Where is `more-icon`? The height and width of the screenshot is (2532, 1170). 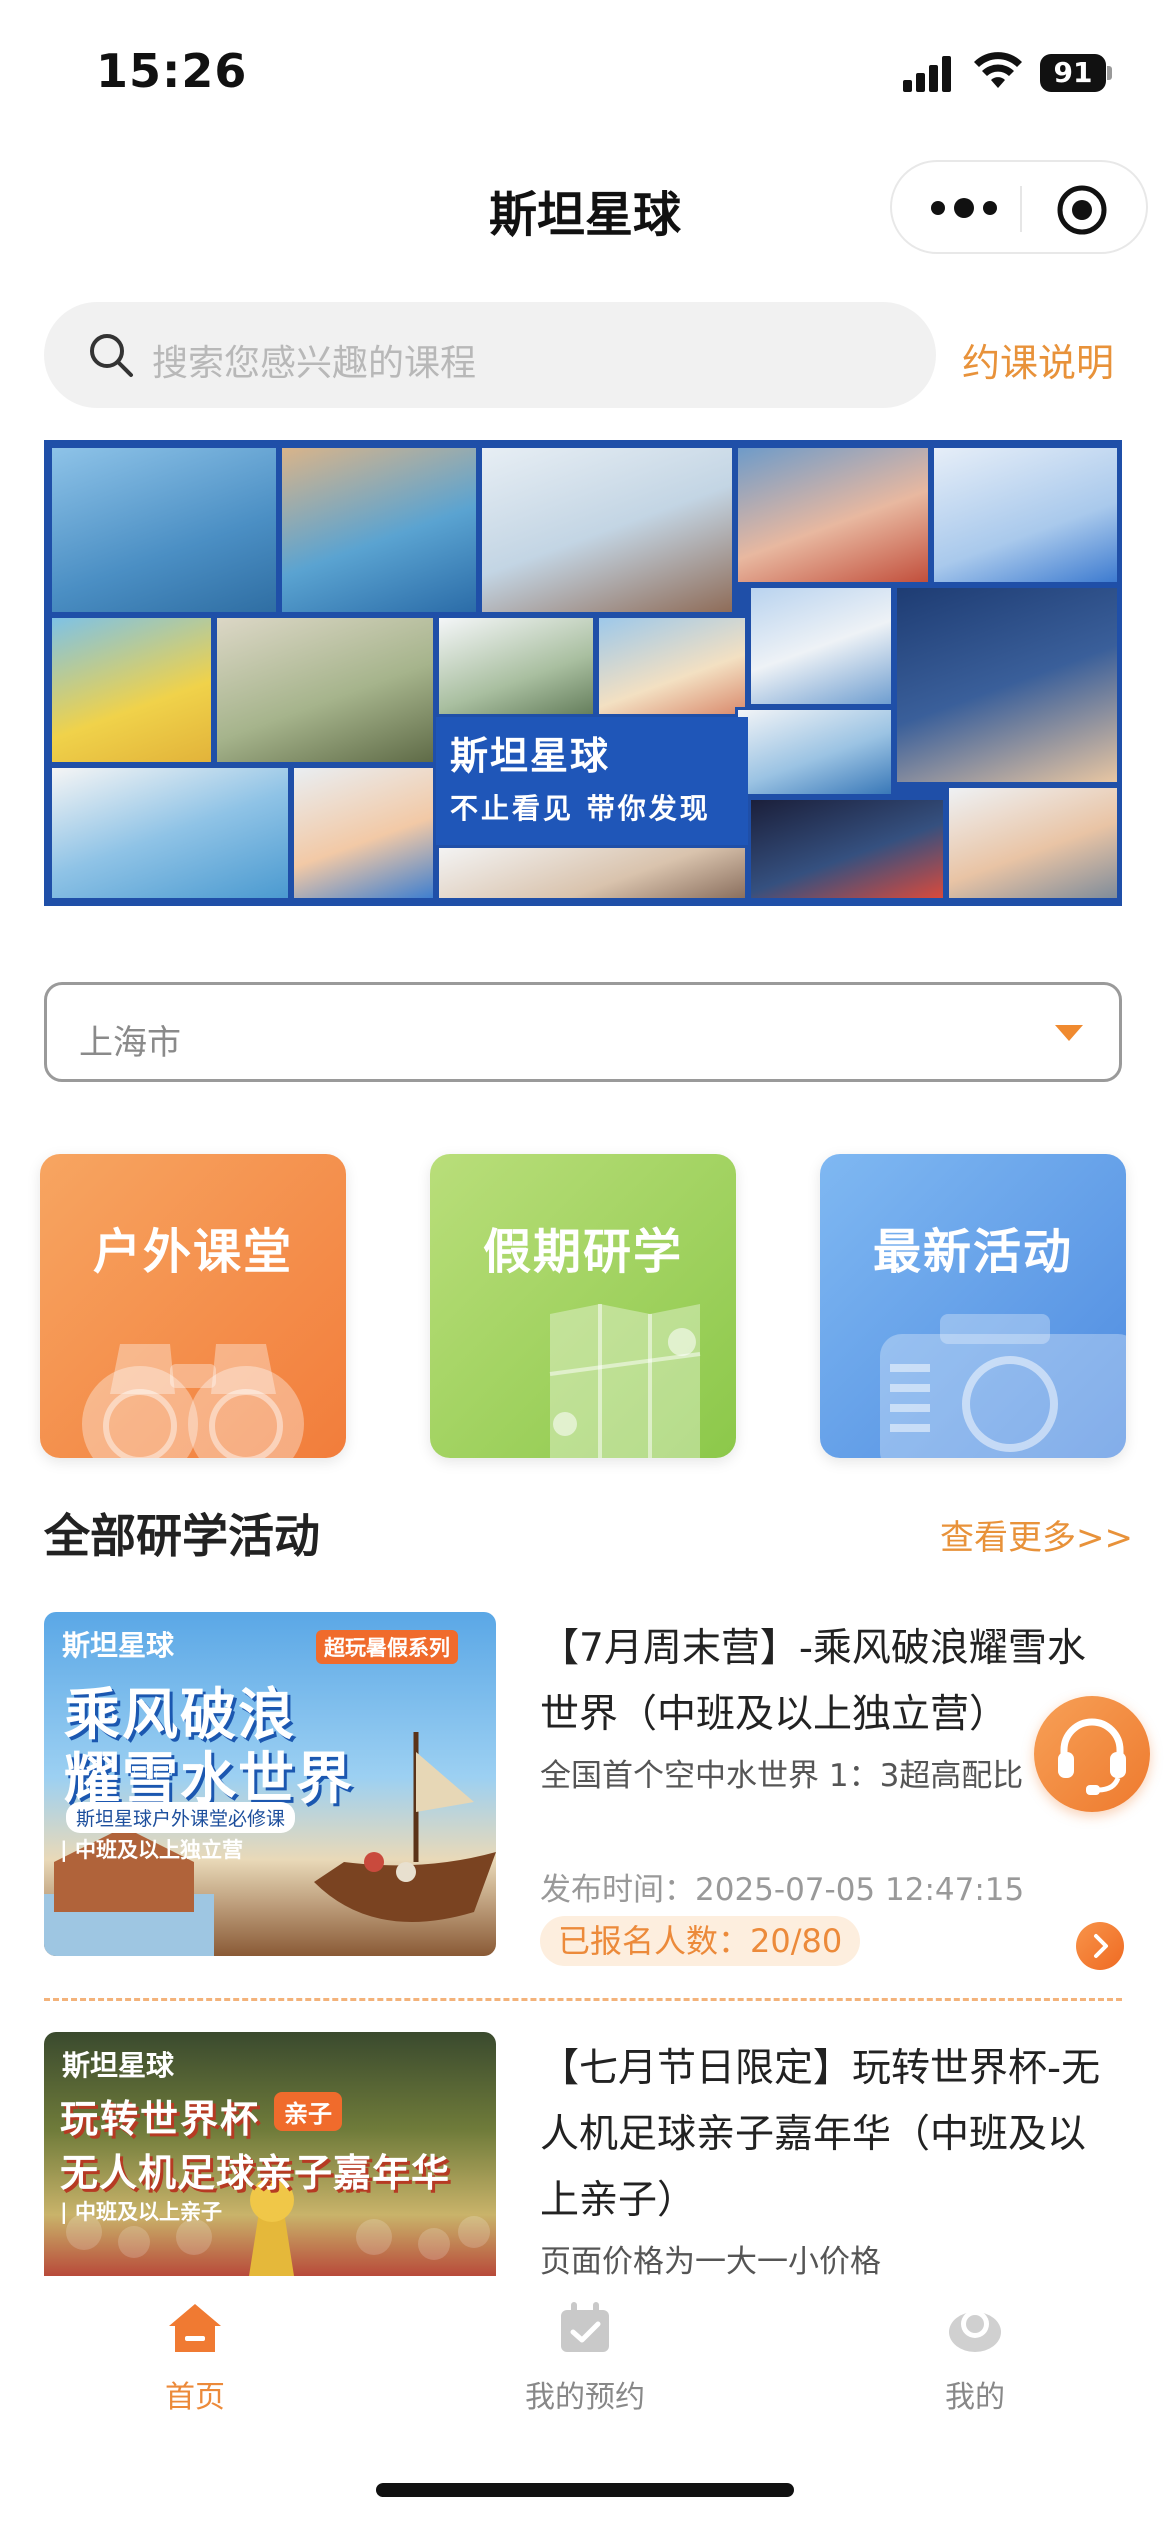
more-icon is located at coordinates (964, 208).